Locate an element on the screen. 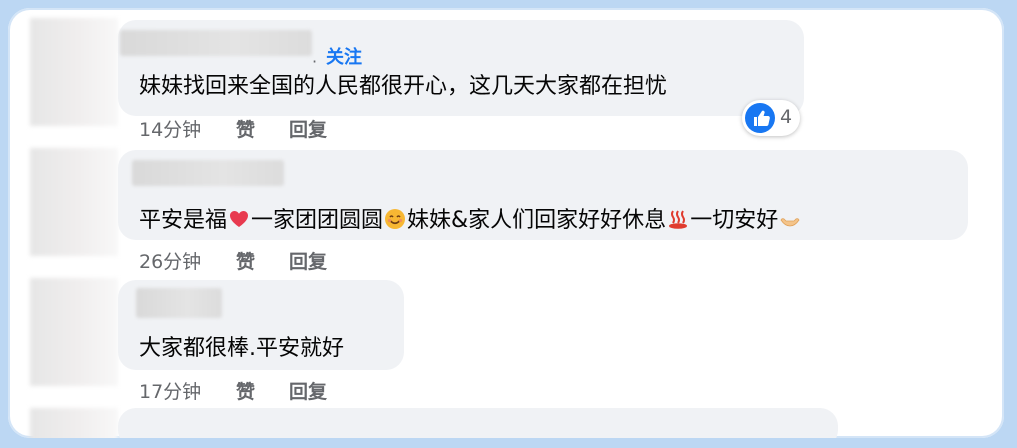 The width and height of the screenshot is (1017, 448). comment-bubble is located at coordinates (478, 423).